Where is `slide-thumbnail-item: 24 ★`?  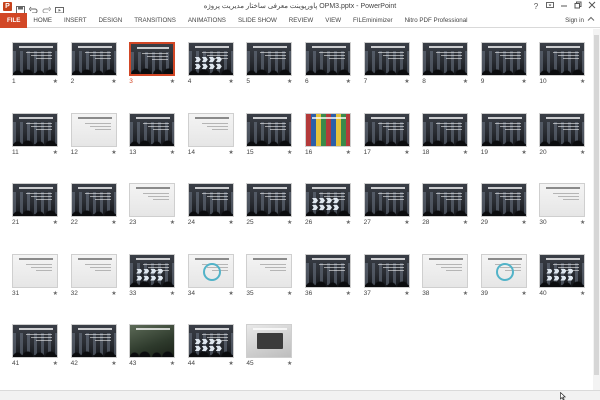
slide-thumbnail-item: 24 ★ is located at coordinates (210, 205).